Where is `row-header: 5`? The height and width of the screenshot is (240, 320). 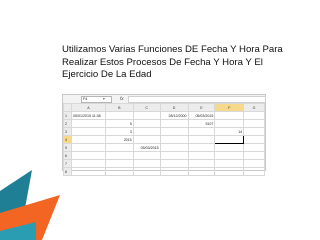
row-header: 5 is located at coordinates (67, 147).